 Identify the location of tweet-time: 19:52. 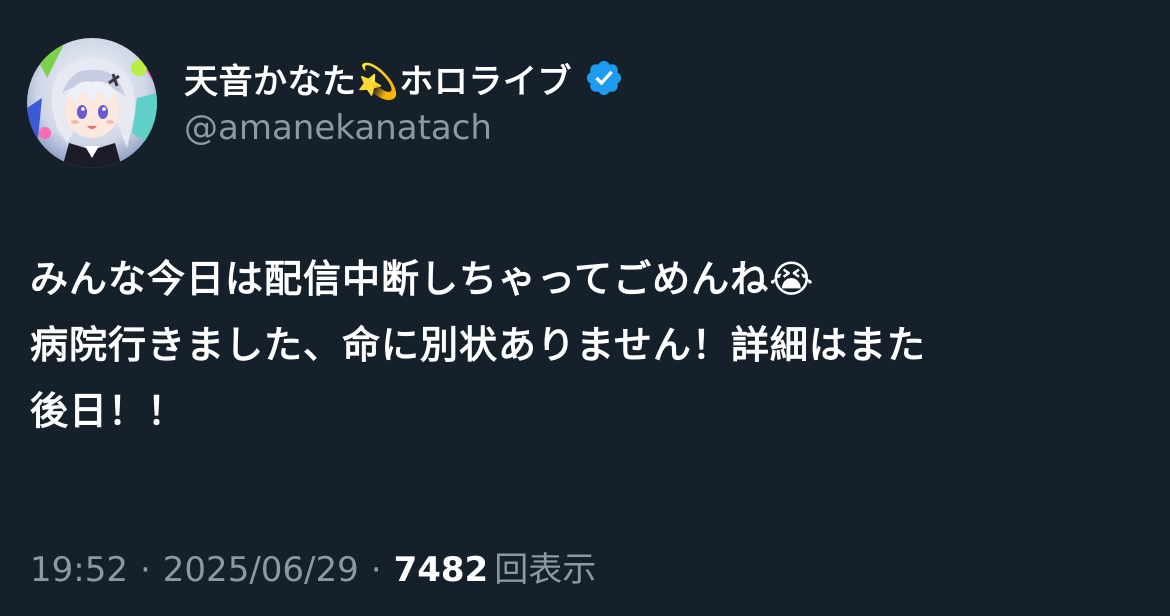
(79, 570).